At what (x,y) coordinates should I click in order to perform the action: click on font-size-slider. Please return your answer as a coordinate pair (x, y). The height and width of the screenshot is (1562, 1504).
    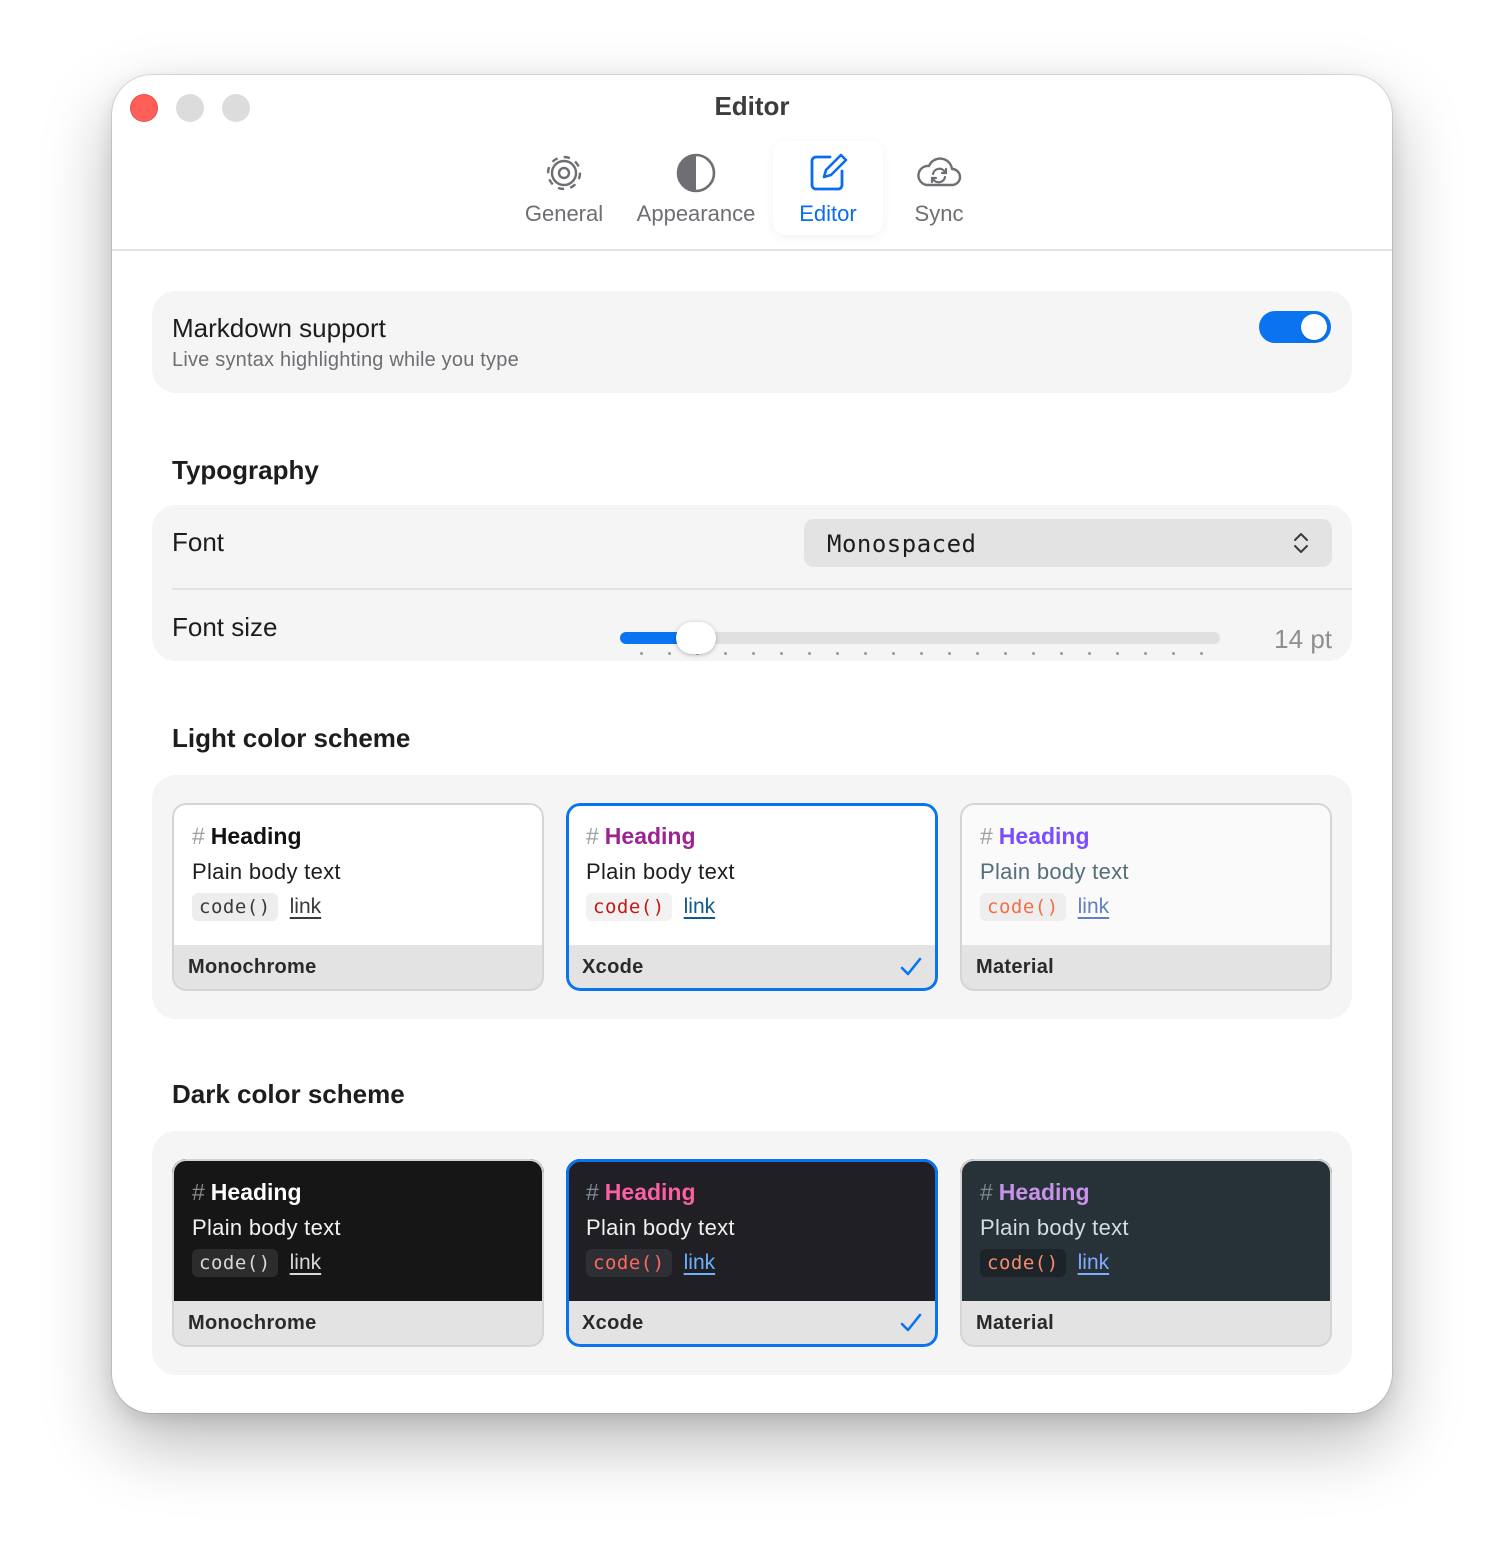
    Looking at the image, I should click on (920, 638).